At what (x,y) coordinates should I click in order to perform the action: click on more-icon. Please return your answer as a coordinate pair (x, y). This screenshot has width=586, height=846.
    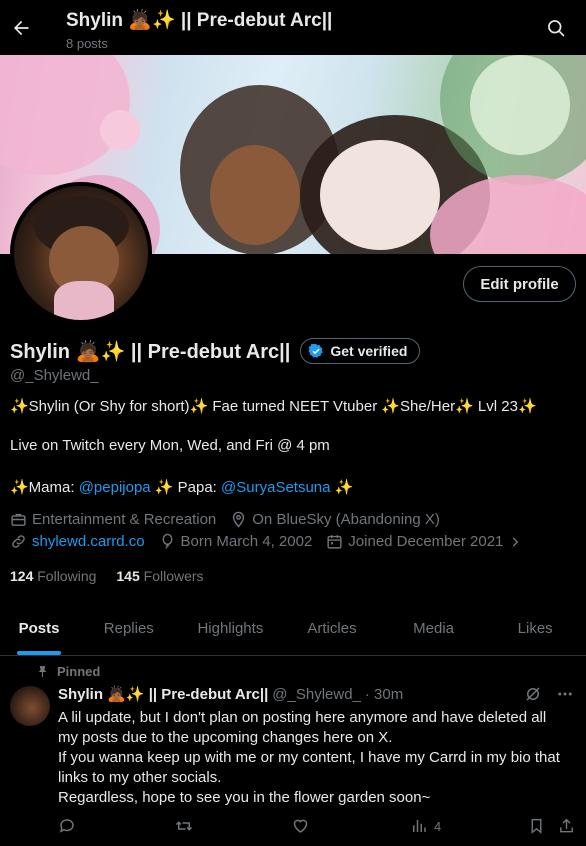
    Looking at the image, I should click on (565, 694).